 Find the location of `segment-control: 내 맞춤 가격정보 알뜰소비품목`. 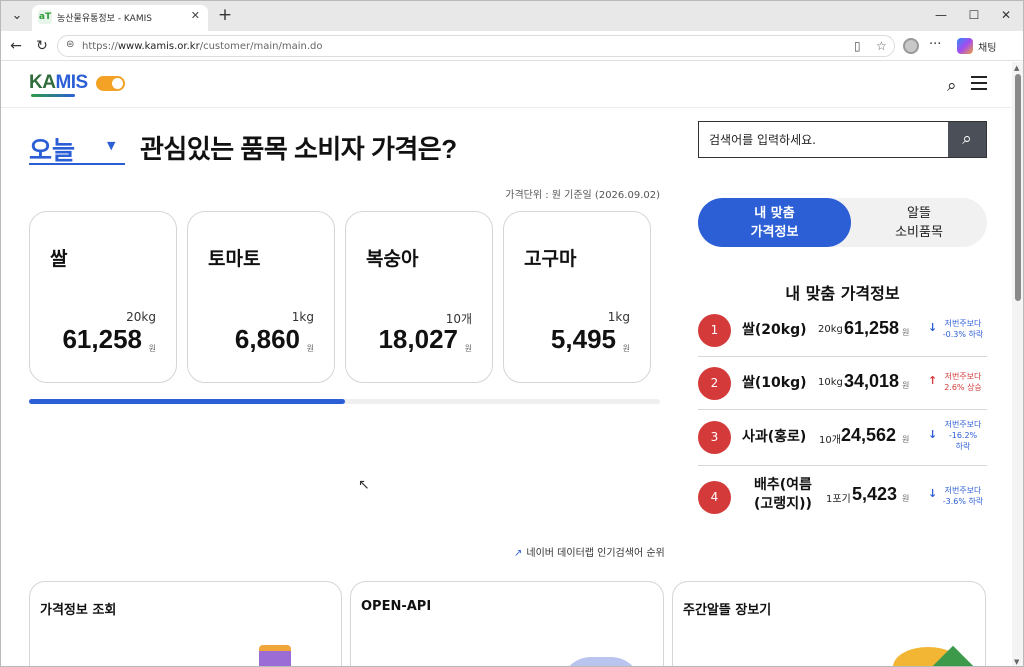

segment-control: 내 맞춤 가격정보 알뜰소비품목 is located at coordinates (842, 222).